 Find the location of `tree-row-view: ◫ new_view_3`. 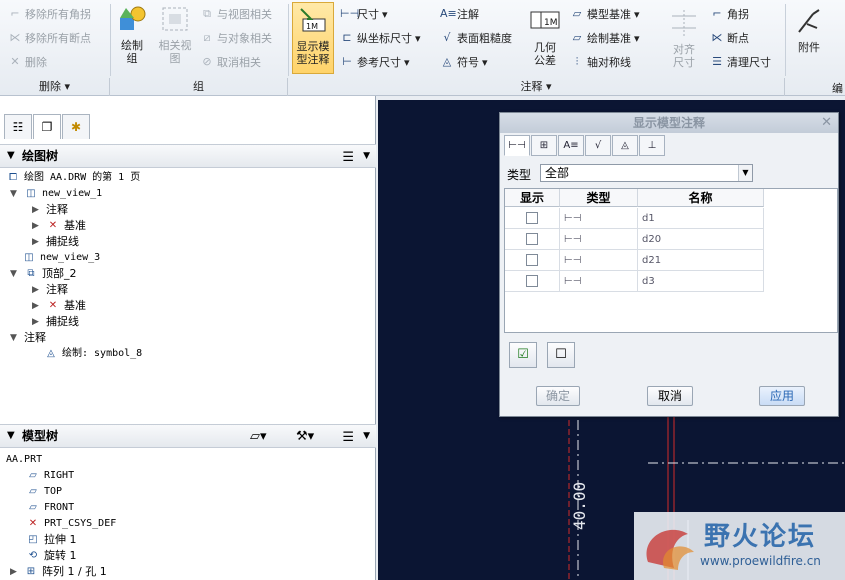

tree-row-view: ◫ new_view_3 is located at coordinates (61, 258).